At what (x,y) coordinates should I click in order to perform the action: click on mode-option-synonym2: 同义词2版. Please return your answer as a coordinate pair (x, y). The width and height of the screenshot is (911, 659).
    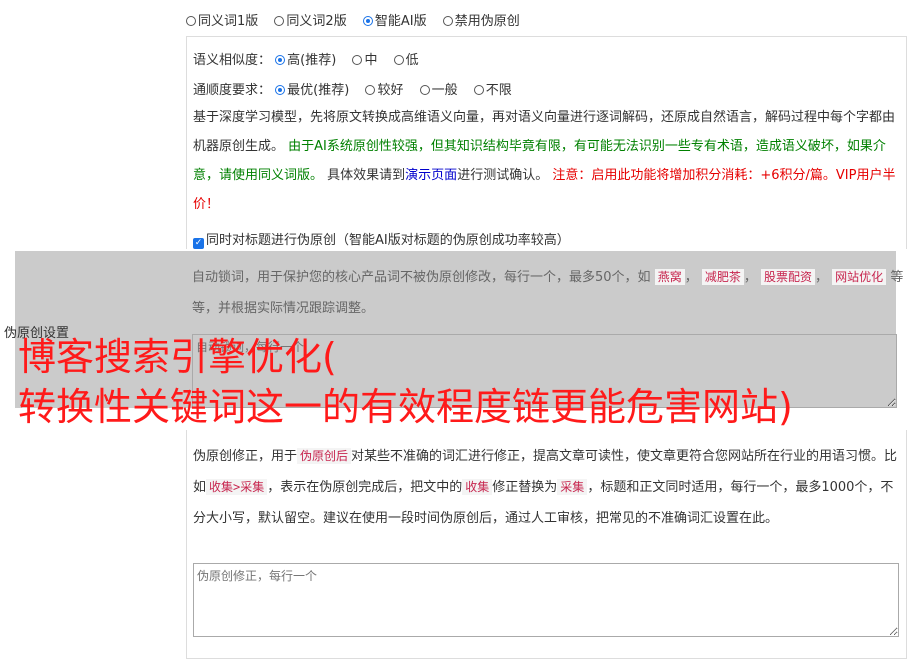
    Looking at the image, I should click on (310, 19).